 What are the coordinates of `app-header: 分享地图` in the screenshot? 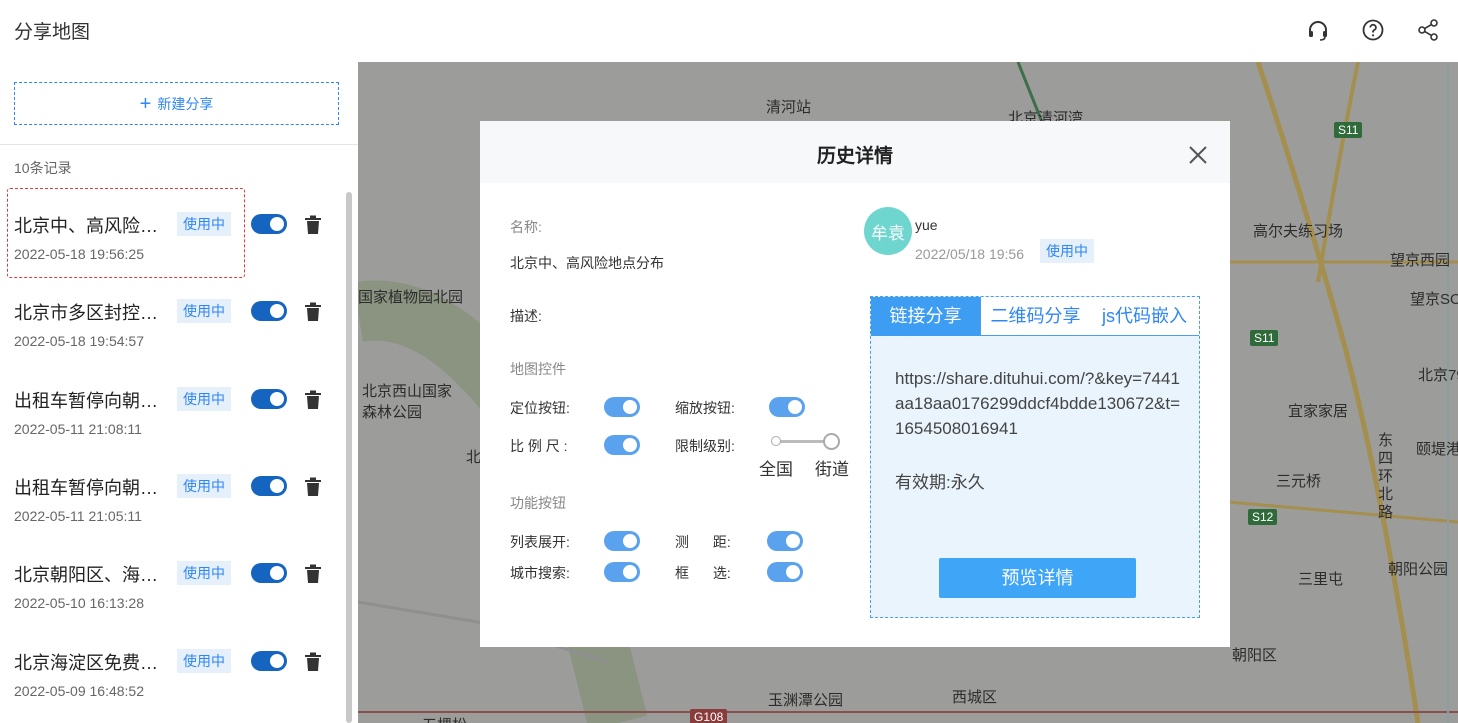 It's located at (729, 31).